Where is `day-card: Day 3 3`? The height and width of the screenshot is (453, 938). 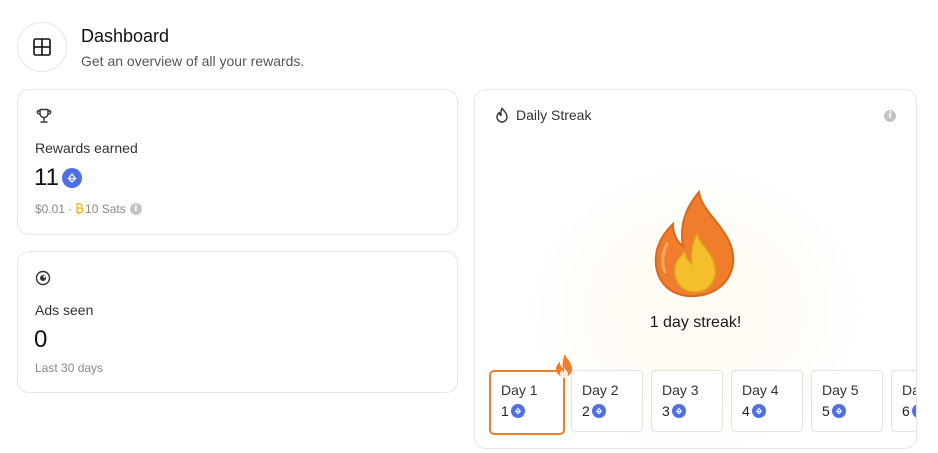 day-card: Day 3 3 is located at coordinates (687, 401).